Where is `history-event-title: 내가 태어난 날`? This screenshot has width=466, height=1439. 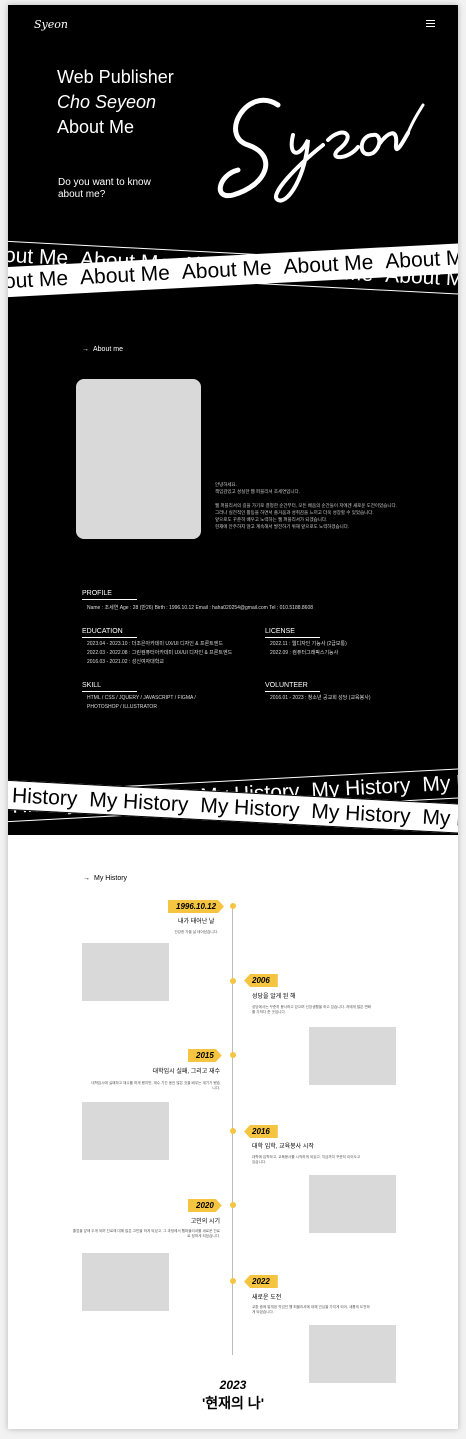
history-event-title: 내가 태어난 날 is located at coordinates (196, 922).